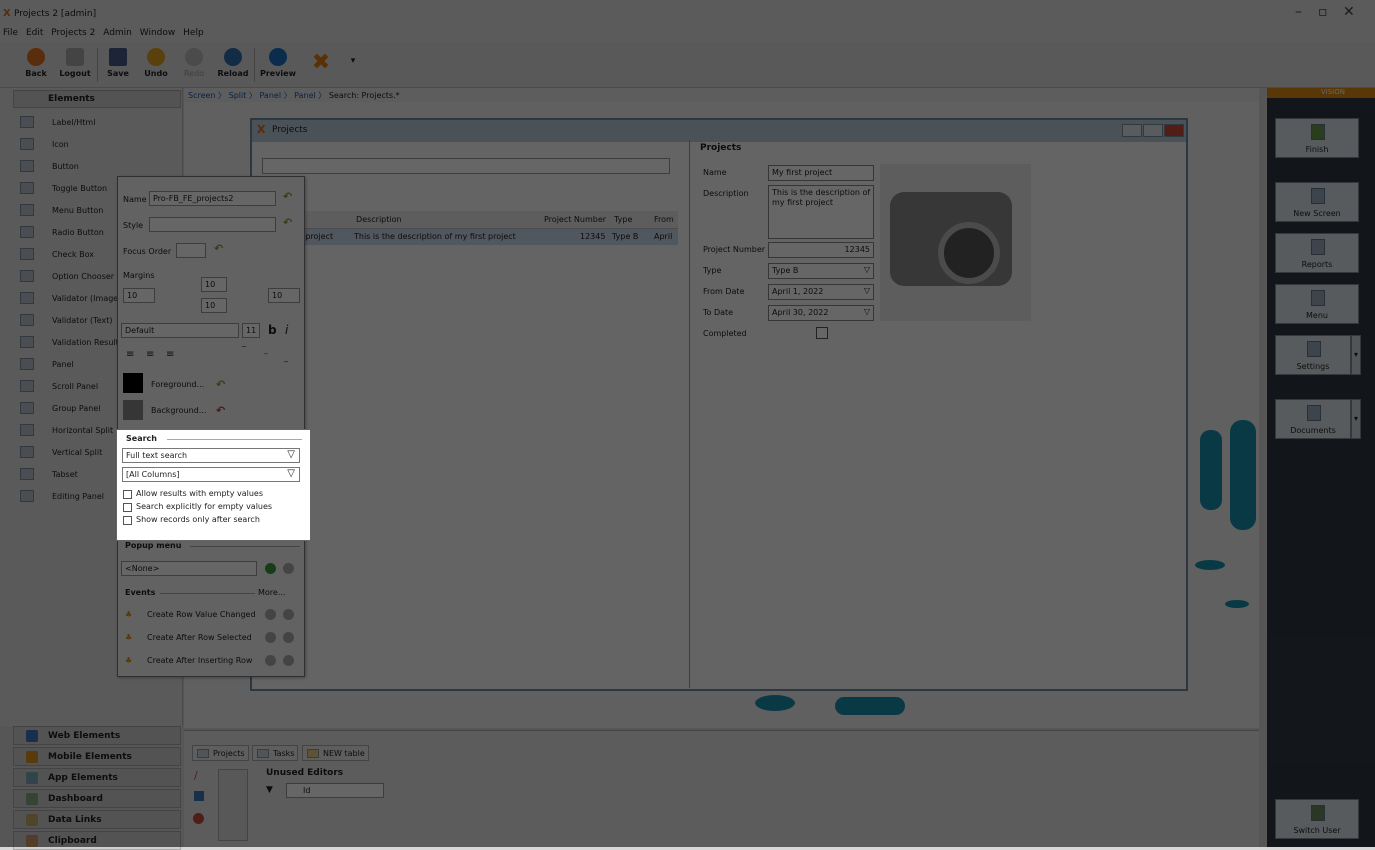 This screenshot has height=850, width=1375. What do you see at coordinates (1298, 12) in the screenshot?
I see `minimize-icon: –` at bounding box center [1298, 12].